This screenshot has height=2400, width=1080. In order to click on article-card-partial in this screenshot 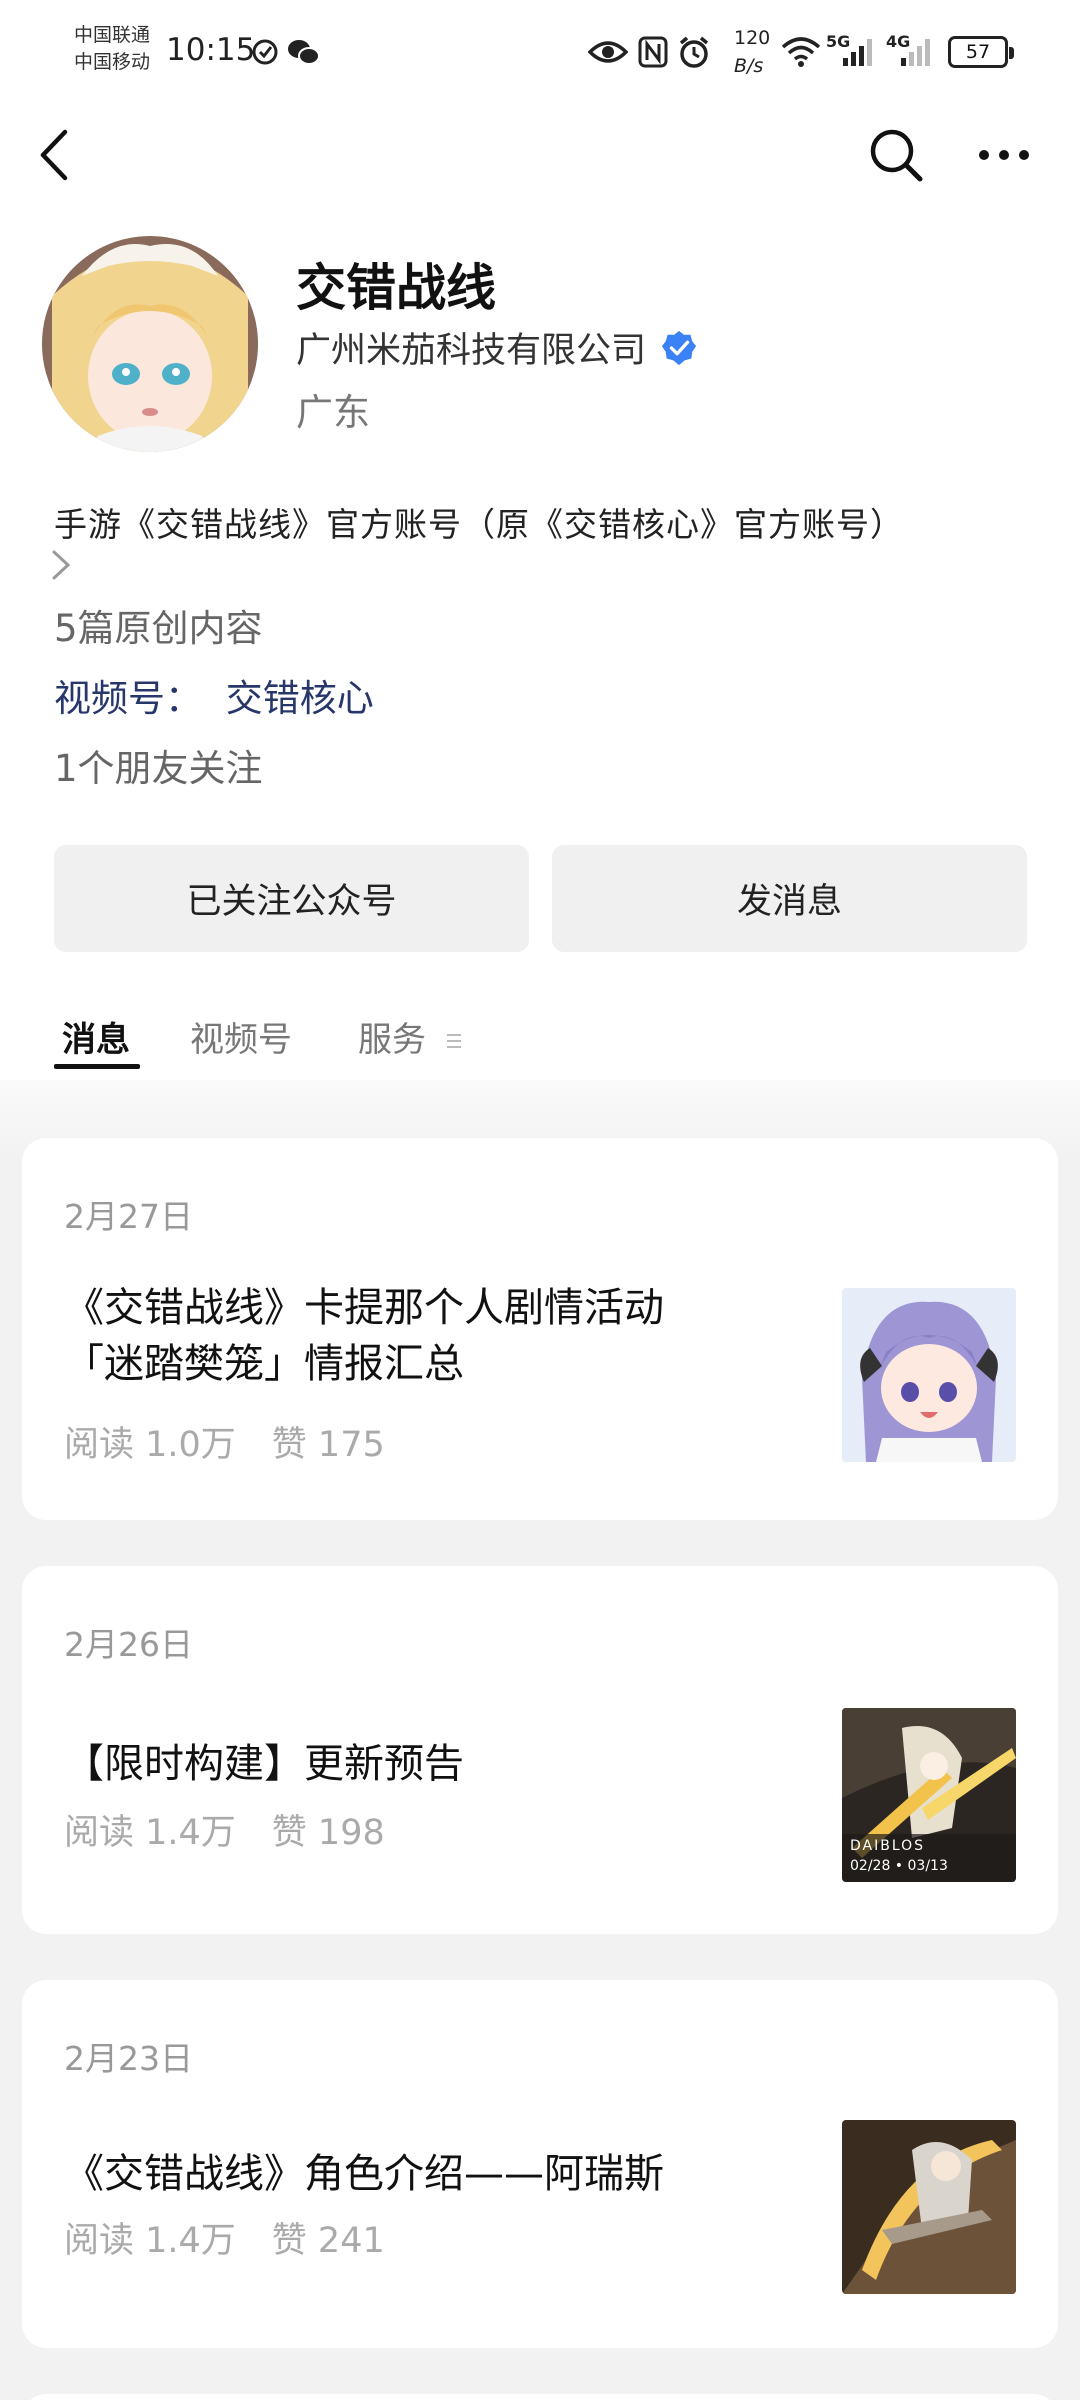, I will do `click(540, 2397)`.